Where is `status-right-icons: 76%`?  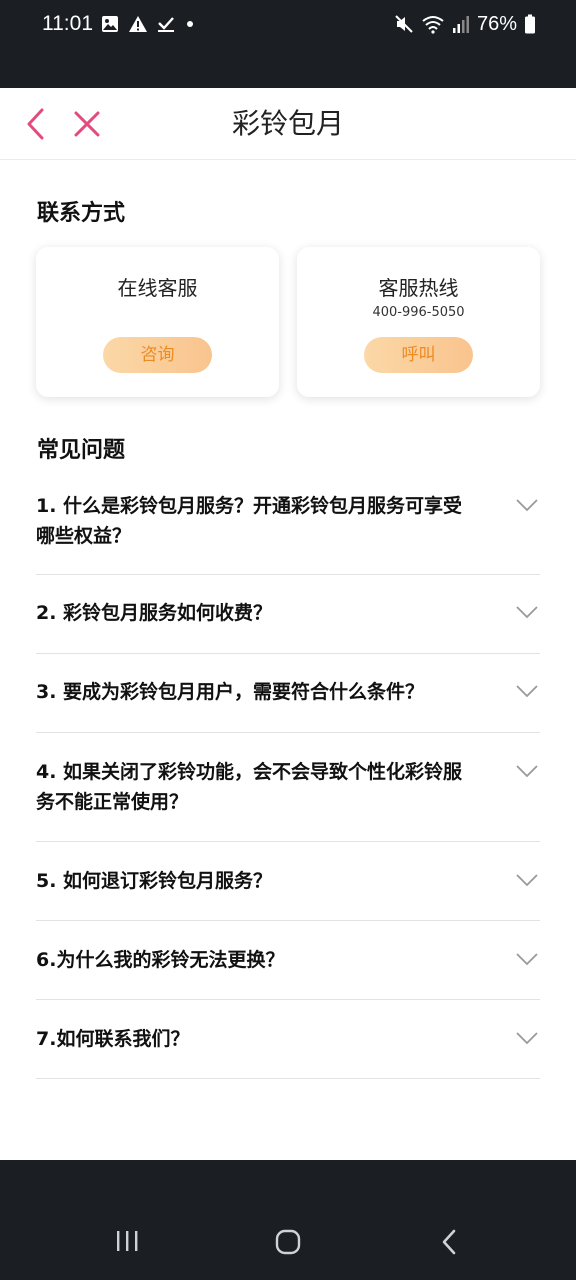 status-right-icons: 76% is located at coordinates (465, 24).